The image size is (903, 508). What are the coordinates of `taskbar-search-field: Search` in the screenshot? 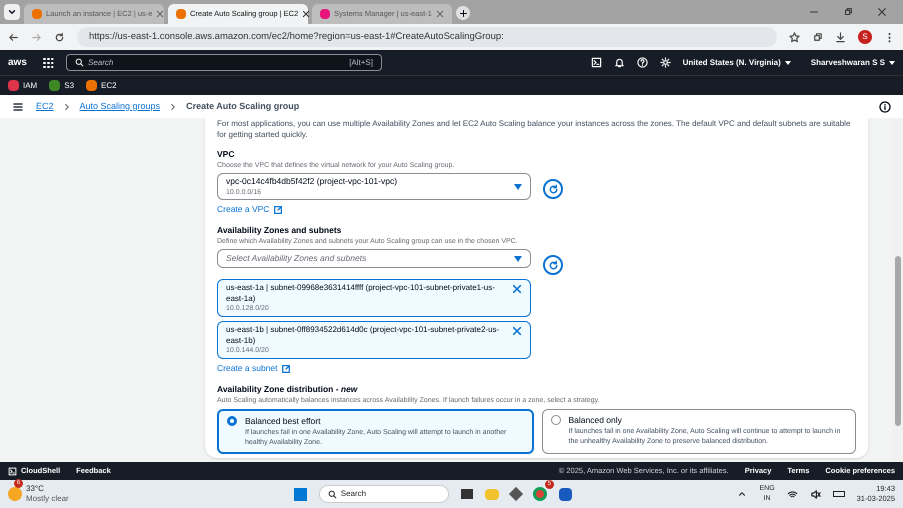 It's located at (383, 494).